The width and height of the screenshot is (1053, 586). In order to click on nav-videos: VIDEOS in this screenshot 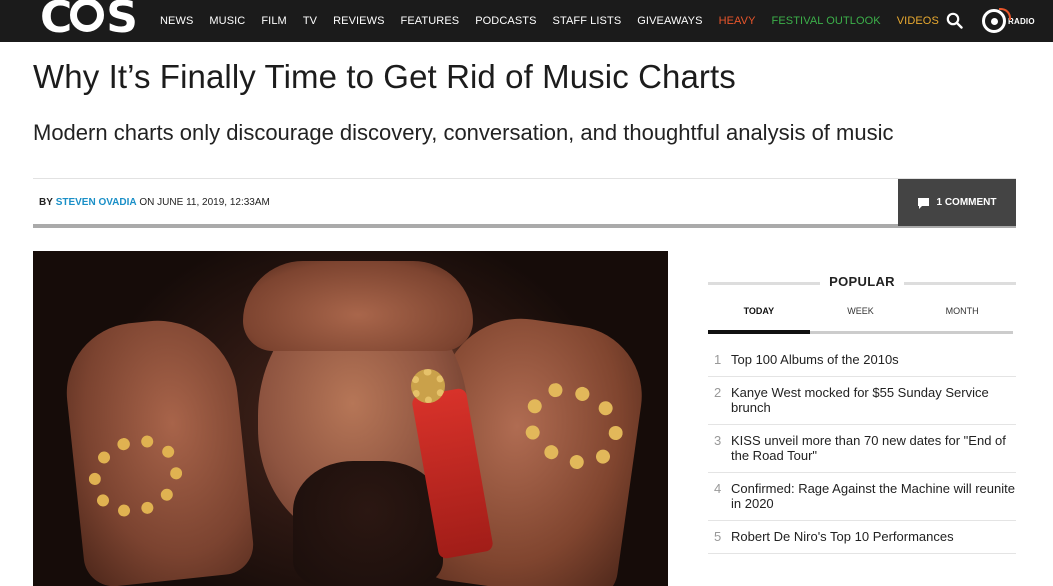, I will do `click(918, 21)`.